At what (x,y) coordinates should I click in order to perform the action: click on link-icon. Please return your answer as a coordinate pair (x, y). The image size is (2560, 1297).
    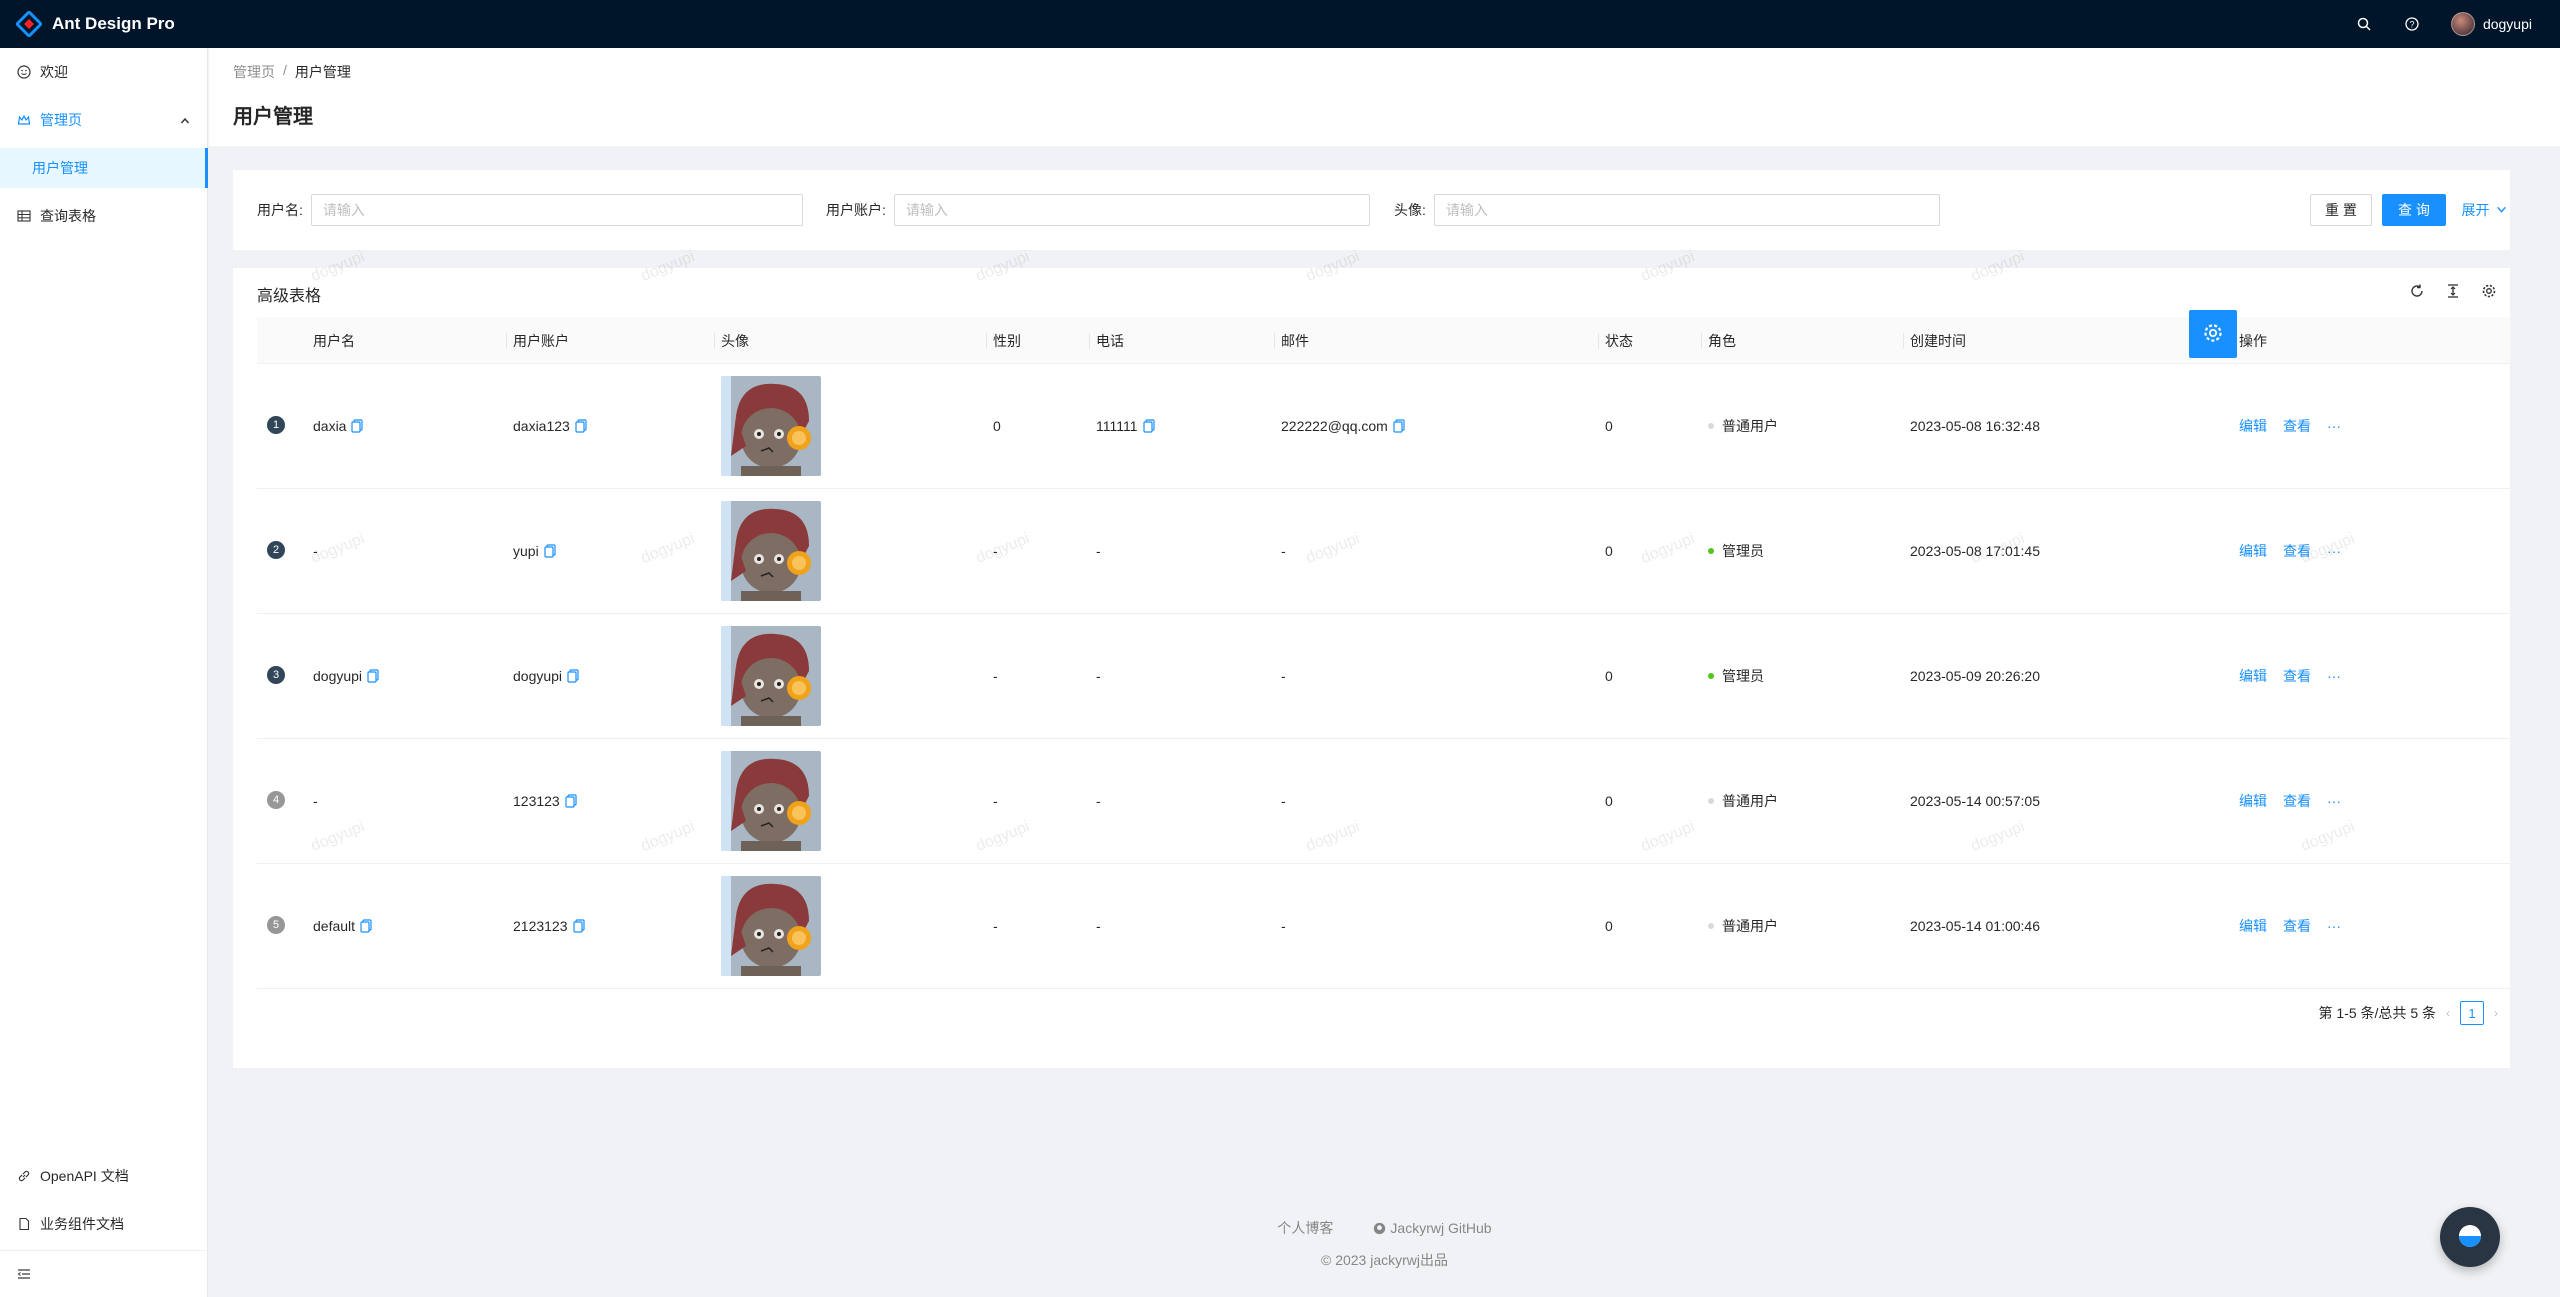
    Looking at the image, I should click on (24, 1176).